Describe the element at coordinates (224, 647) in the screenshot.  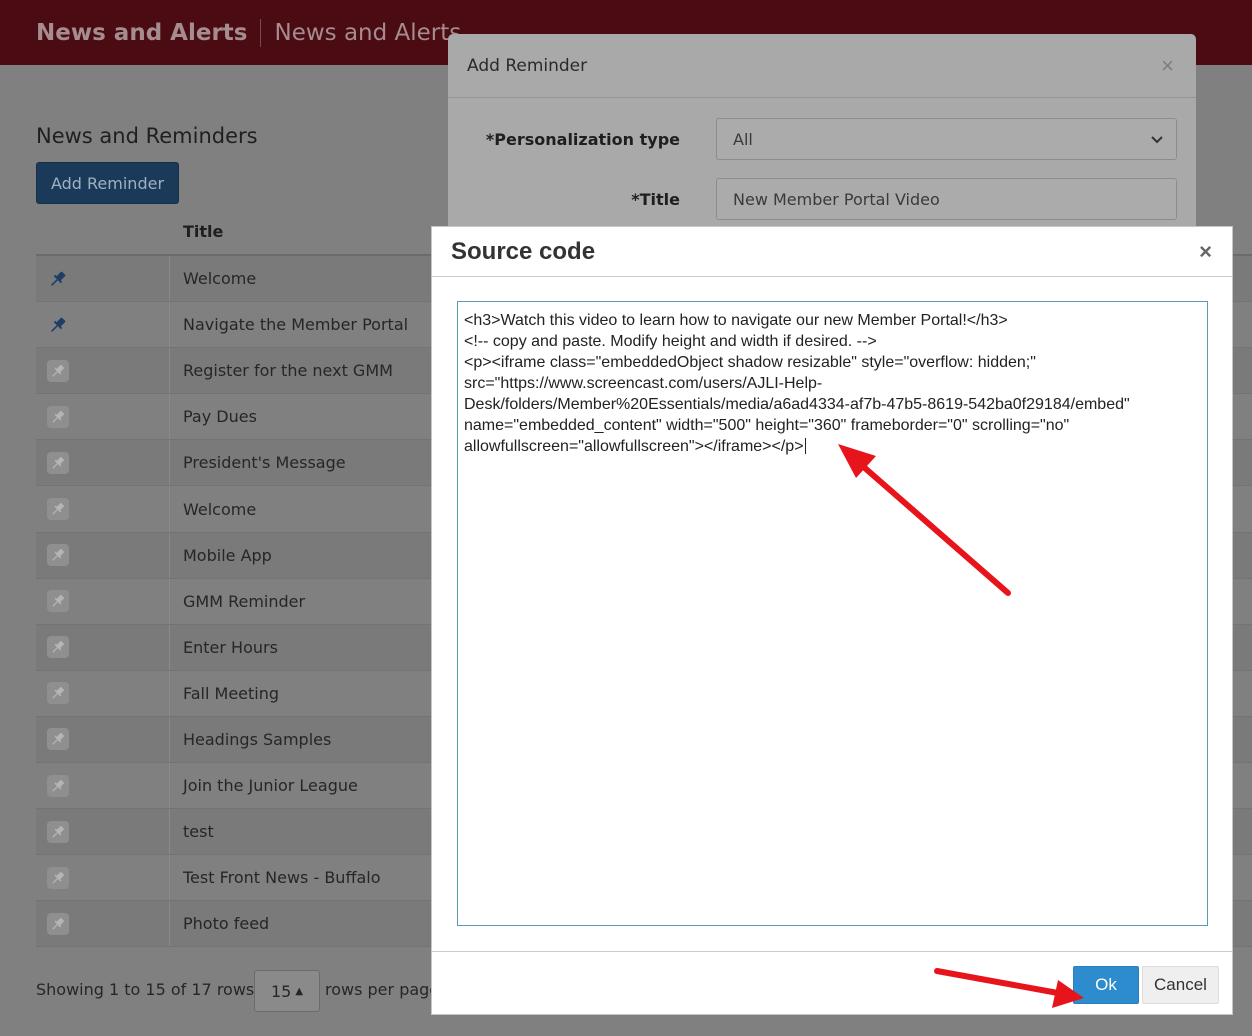
I see `row-title: Enter Hours` at that location.